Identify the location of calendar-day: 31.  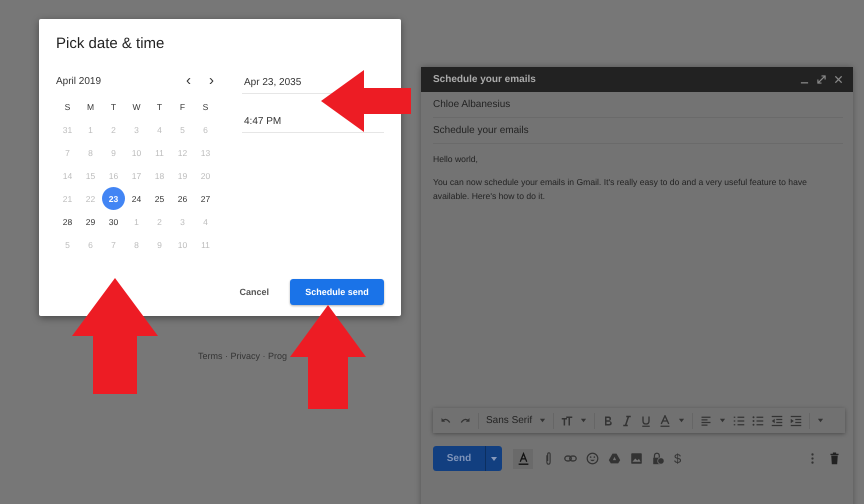
(67, 129).